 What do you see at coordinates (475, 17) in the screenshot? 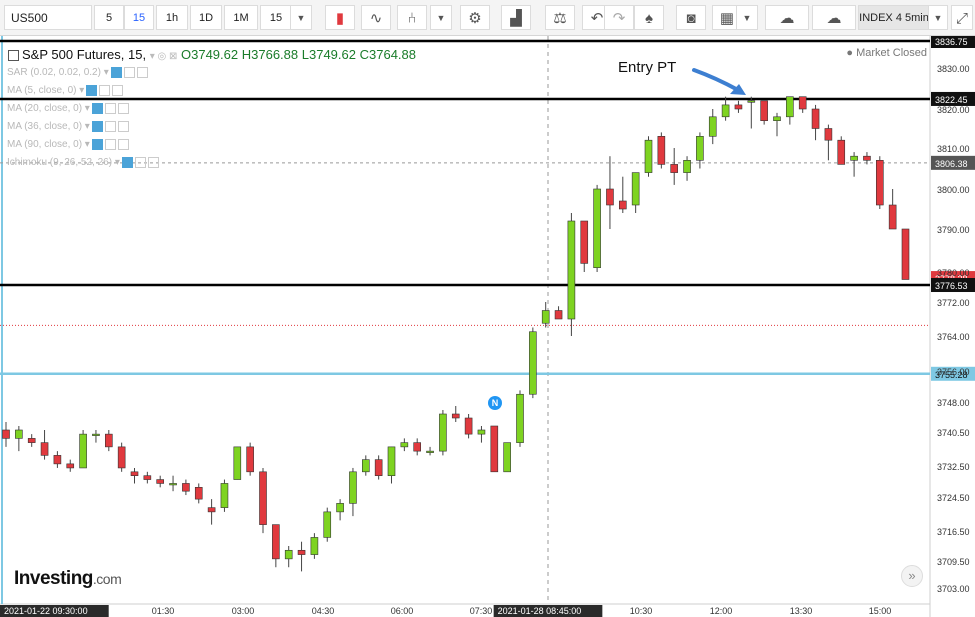
I see `settings-icon: ⚙` at bounding box center [475, 17].